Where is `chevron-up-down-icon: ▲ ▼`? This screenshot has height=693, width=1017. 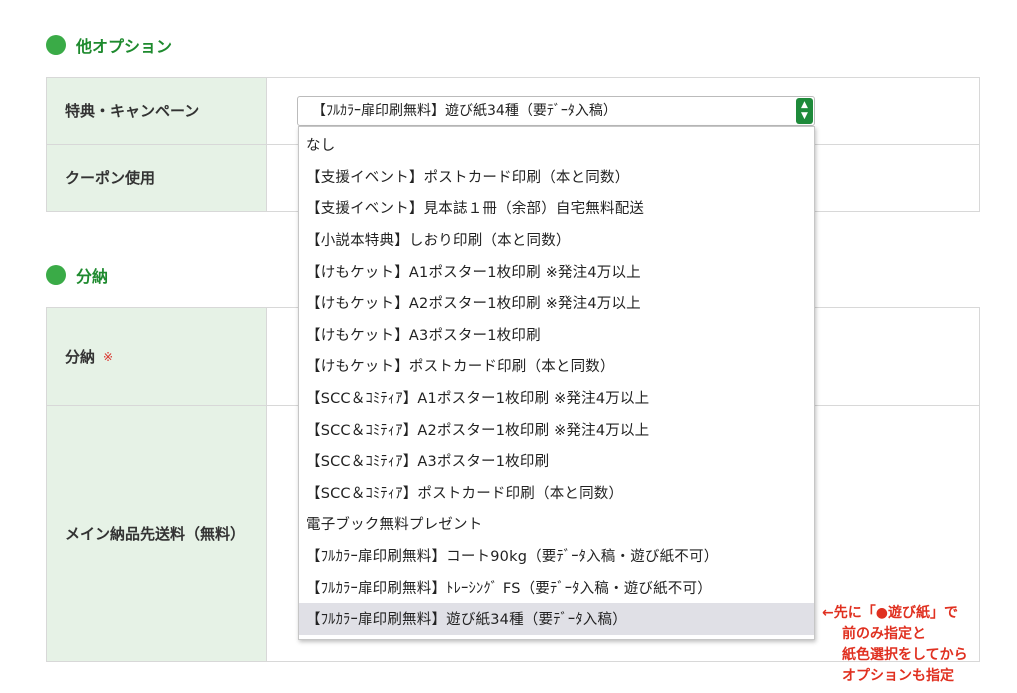 chevron-up-down-icon: ▲ ▼ is located at coordinates (804, 111).